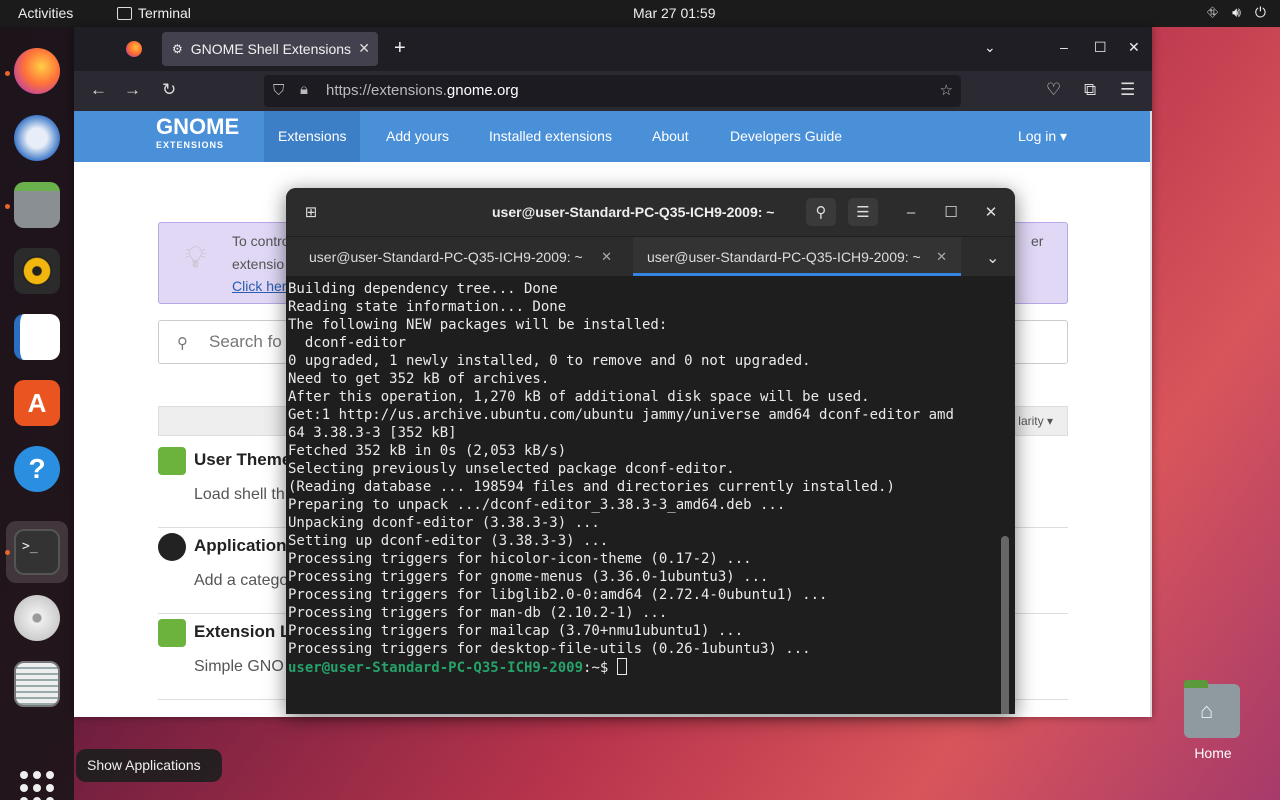 This screenshot has height=800, width=1280. Describe the element at coordinates (98, 90) in the screenshot. I see `back-icon: ←` at that location.